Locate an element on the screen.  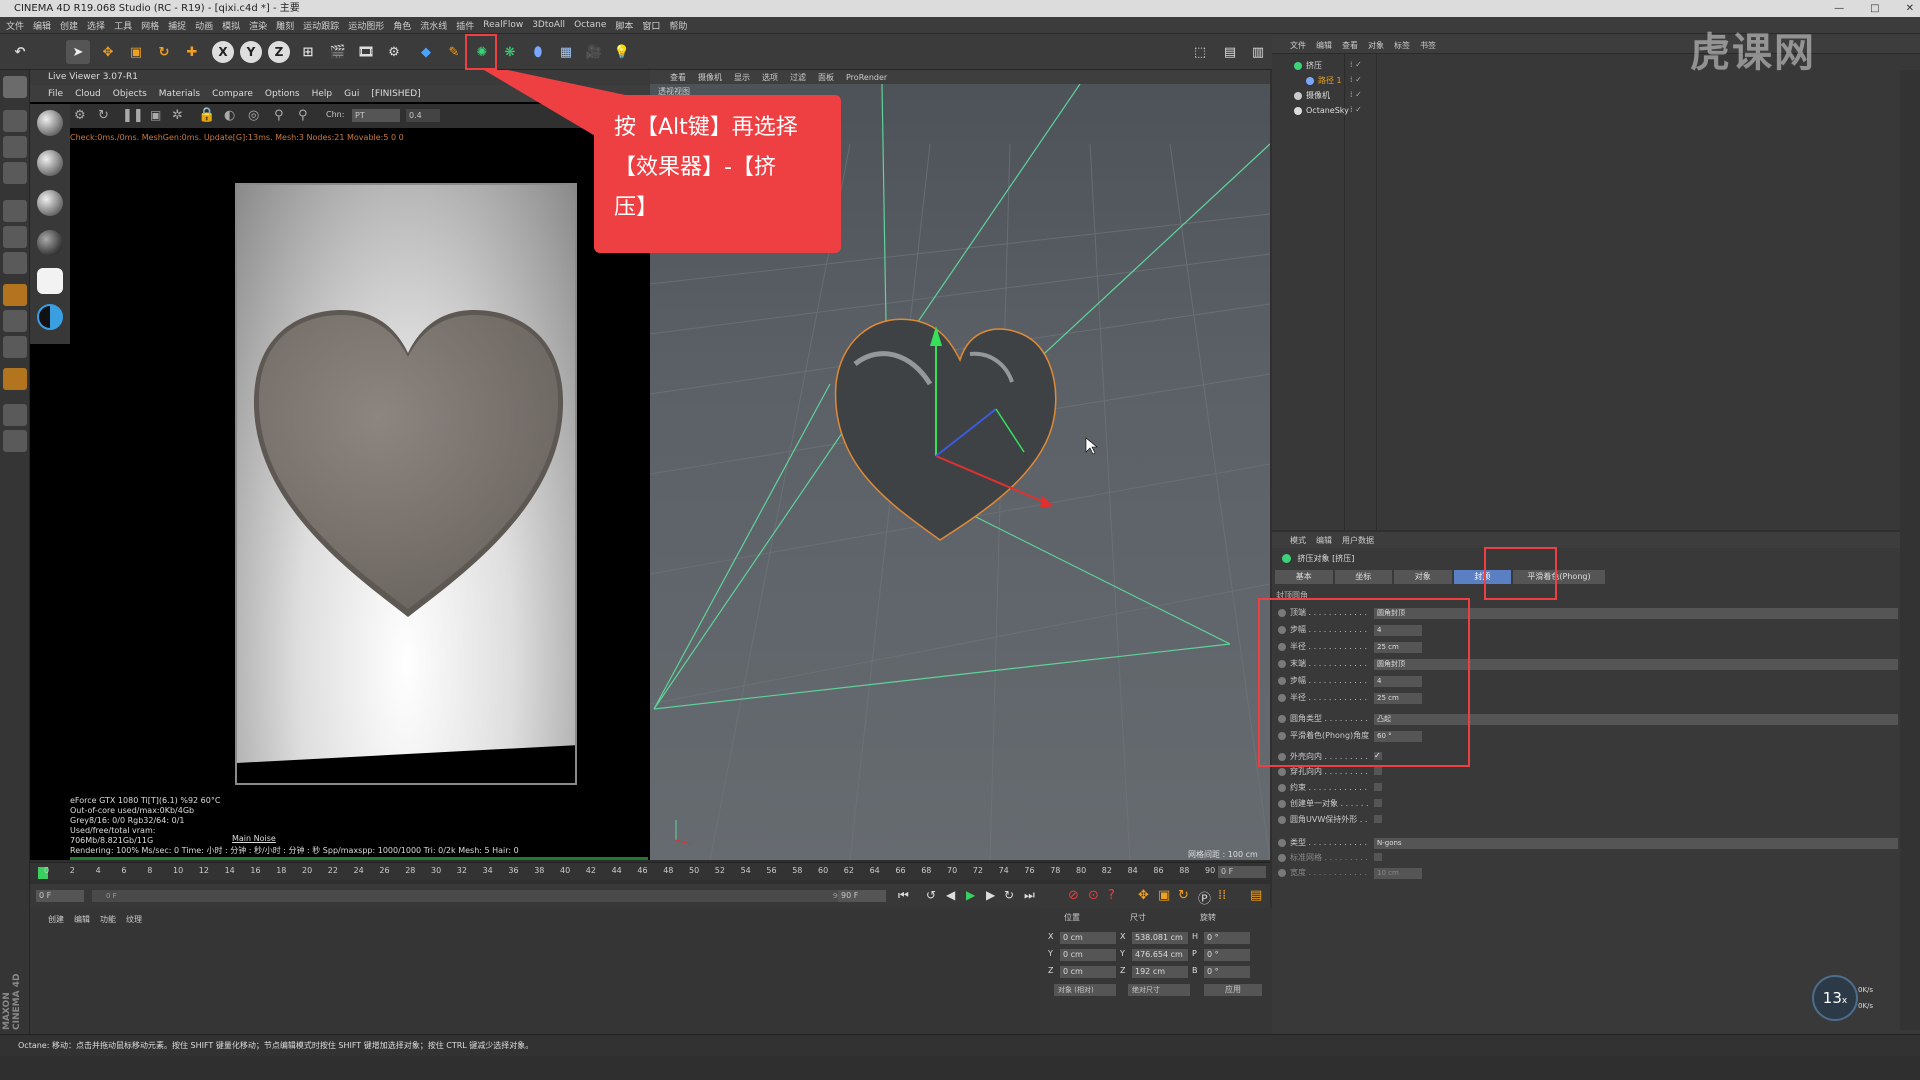
points-mode-icon is located at coordinates (15, 211).